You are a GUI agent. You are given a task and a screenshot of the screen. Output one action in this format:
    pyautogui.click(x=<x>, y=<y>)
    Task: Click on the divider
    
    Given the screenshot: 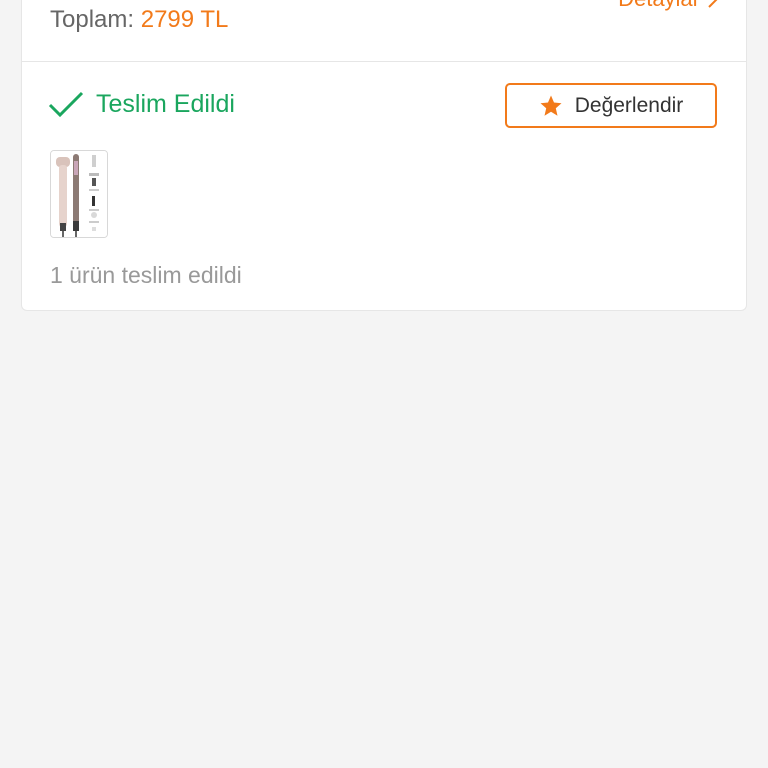 What is the action you would take?
    pyautogui.click(x=384, y=61)
    